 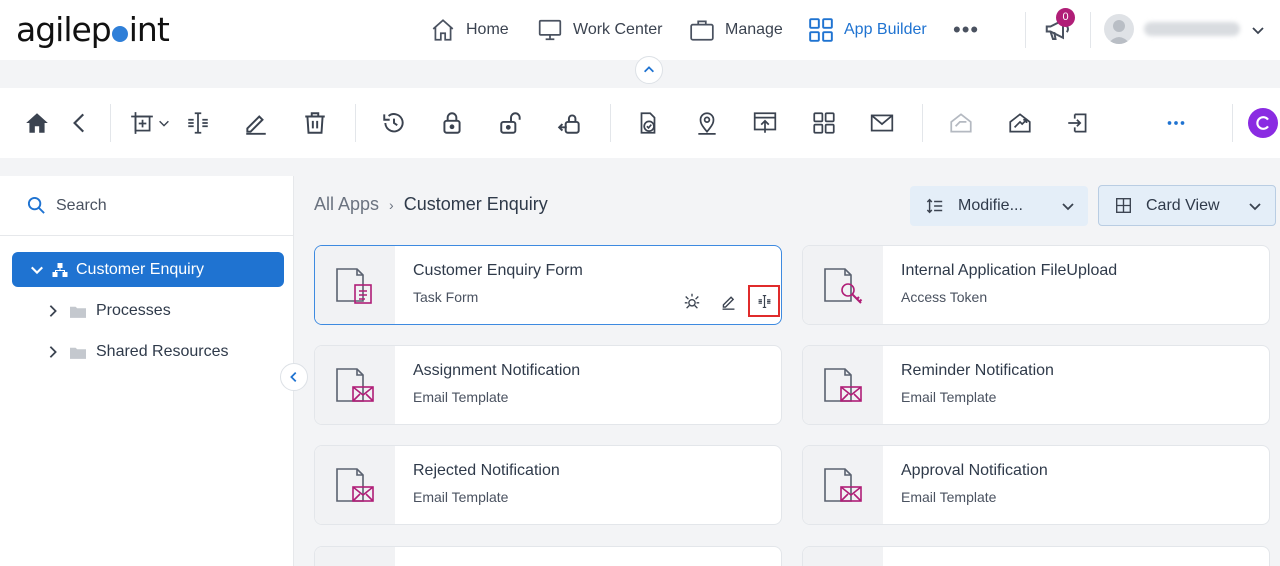 I want to click on card-reminder-notification: Reminder Notification Email Template, so click(x=1036, y=385).